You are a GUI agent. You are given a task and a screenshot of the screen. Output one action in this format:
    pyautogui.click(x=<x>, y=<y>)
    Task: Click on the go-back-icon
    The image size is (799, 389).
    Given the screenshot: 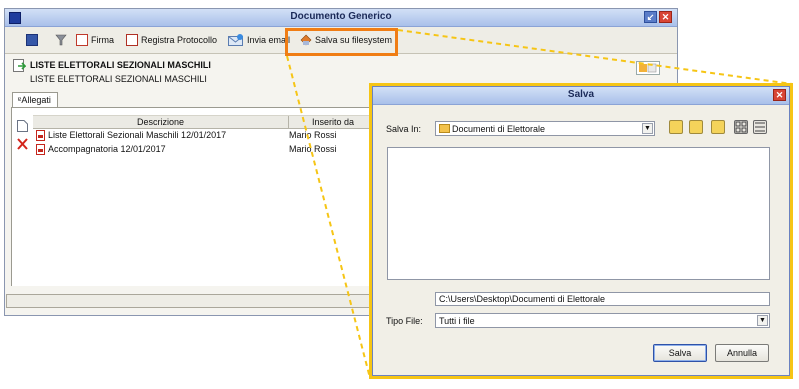 What is the action you would take?
    pyautogui.click(x=676, y=127)
    